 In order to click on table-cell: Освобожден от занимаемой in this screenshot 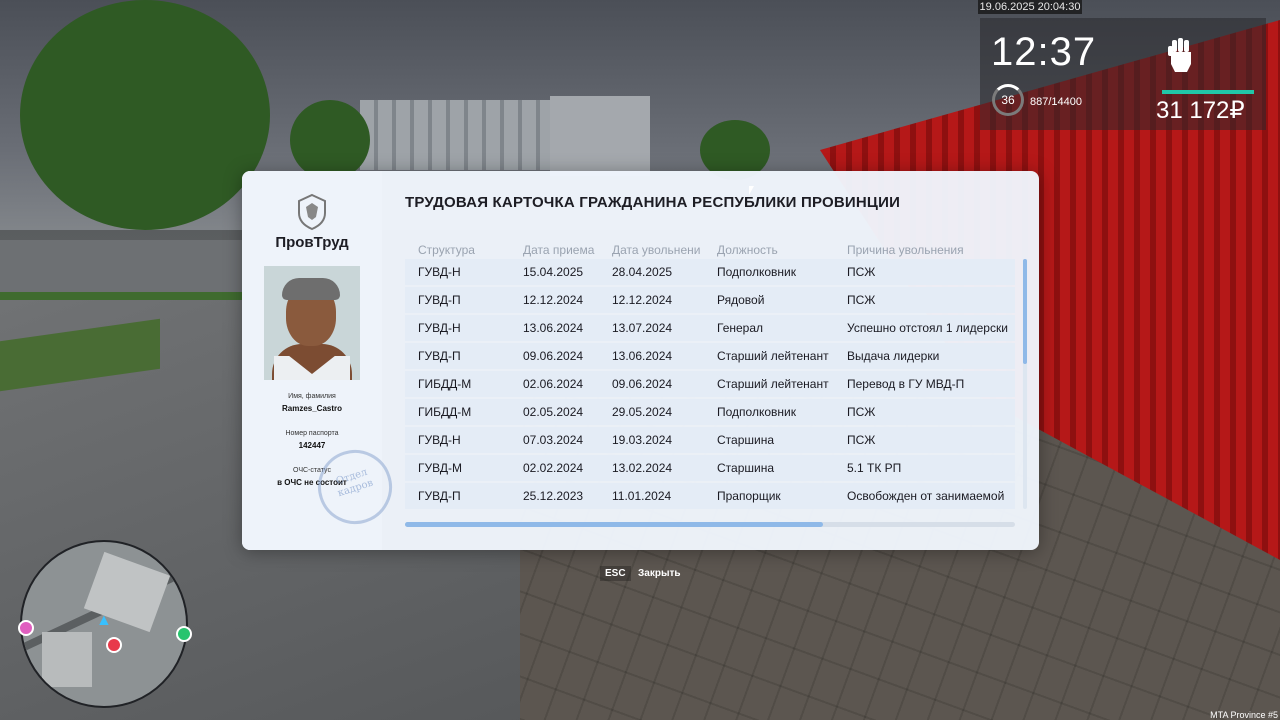, I will do `click(926, 496)`.